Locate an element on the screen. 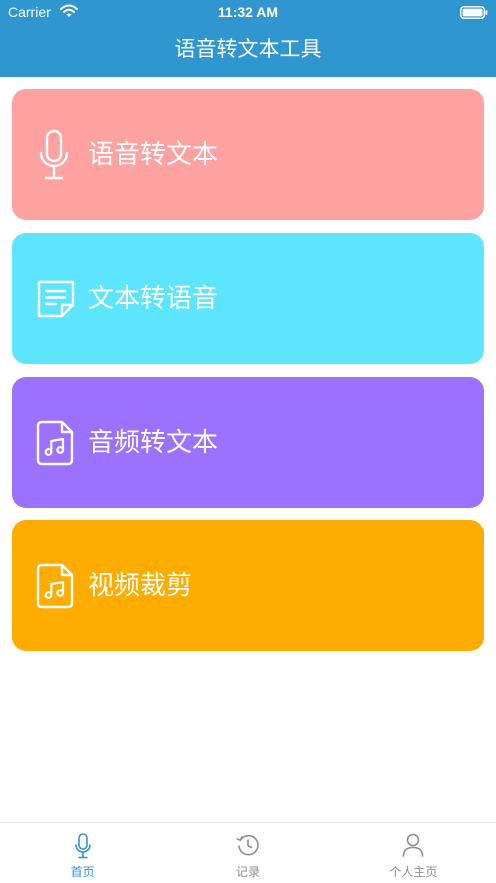 This screenshot has width=496, height=883. card-label: 语音转文本 is located at coordinates (153, 154).